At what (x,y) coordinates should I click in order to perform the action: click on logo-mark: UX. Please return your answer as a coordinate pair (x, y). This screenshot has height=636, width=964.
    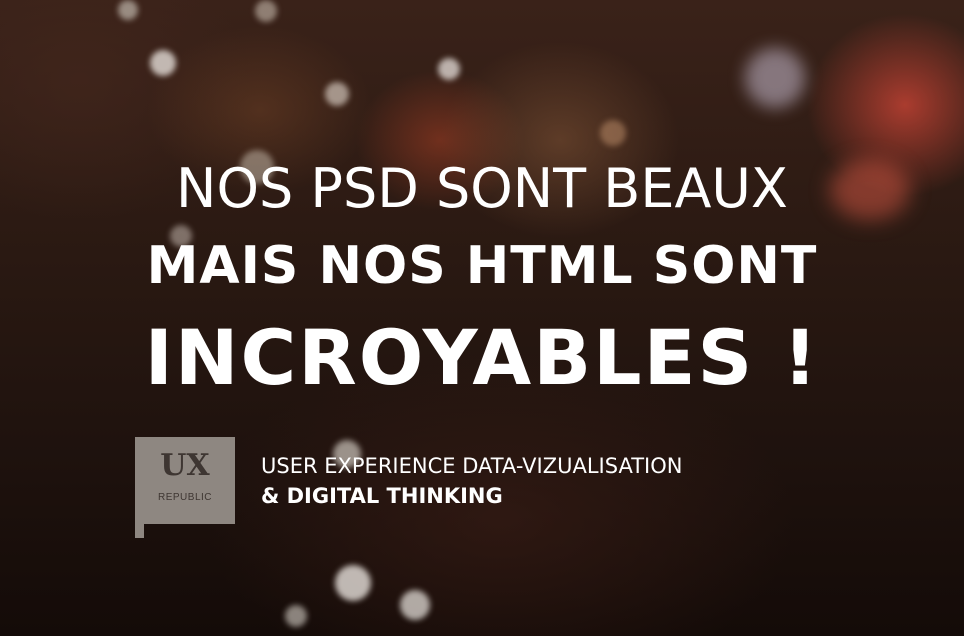
    Looking at the image, I should click on (185, 465).